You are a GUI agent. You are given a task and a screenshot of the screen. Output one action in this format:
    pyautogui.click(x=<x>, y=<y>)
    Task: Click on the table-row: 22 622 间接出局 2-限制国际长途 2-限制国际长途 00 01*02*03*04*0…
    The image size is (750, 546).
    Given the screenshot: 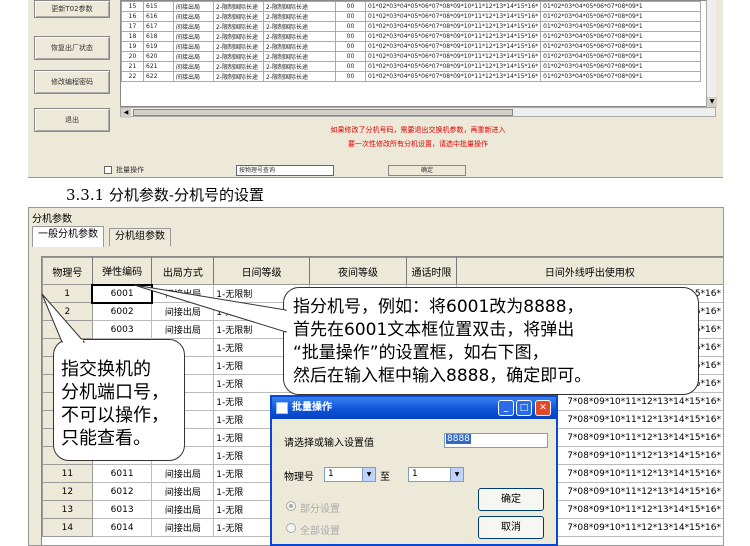 What is the action you would take?
    pyautogui.click(x=411, y=76)
    